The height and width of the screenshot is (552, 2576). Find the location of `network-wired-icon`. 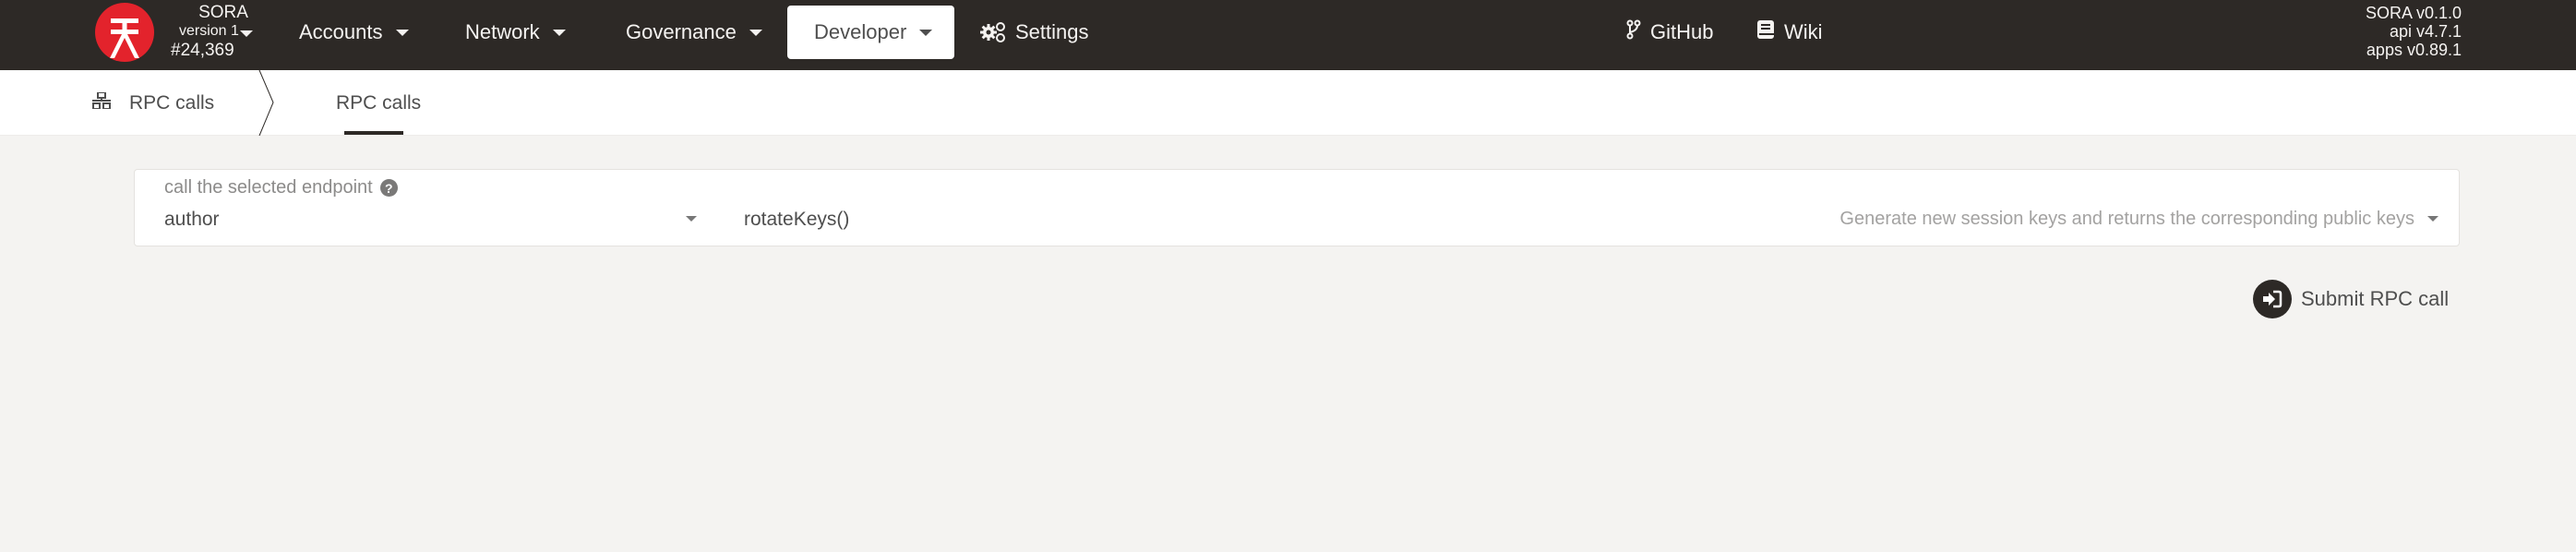

network-wired-icon is located at coordinates (102, 102).